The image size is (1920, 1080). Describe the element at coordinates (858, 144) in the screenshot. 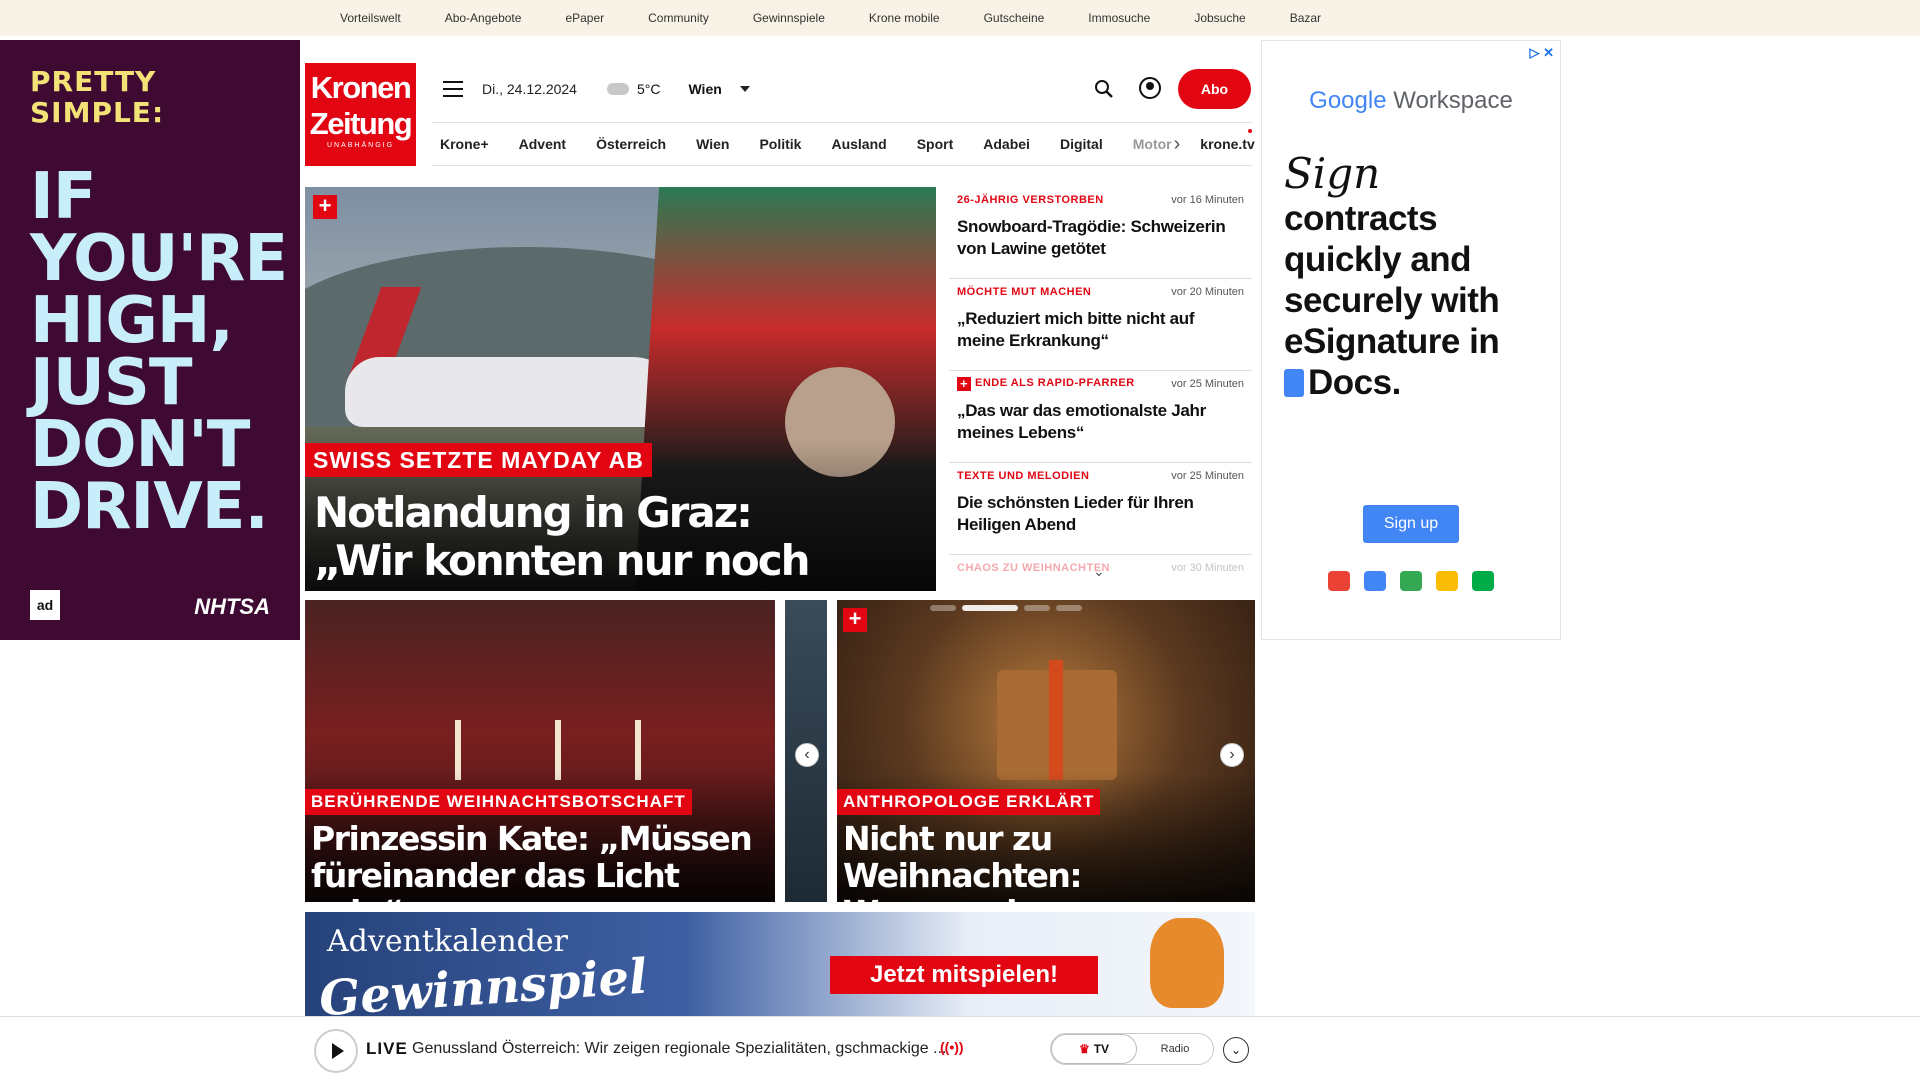

I see `nav-item-ausland: Ausland` at that location.